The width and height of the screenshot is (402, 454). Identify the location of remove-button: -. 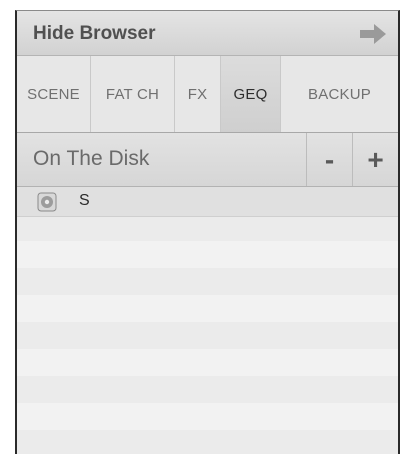
(329, 159).